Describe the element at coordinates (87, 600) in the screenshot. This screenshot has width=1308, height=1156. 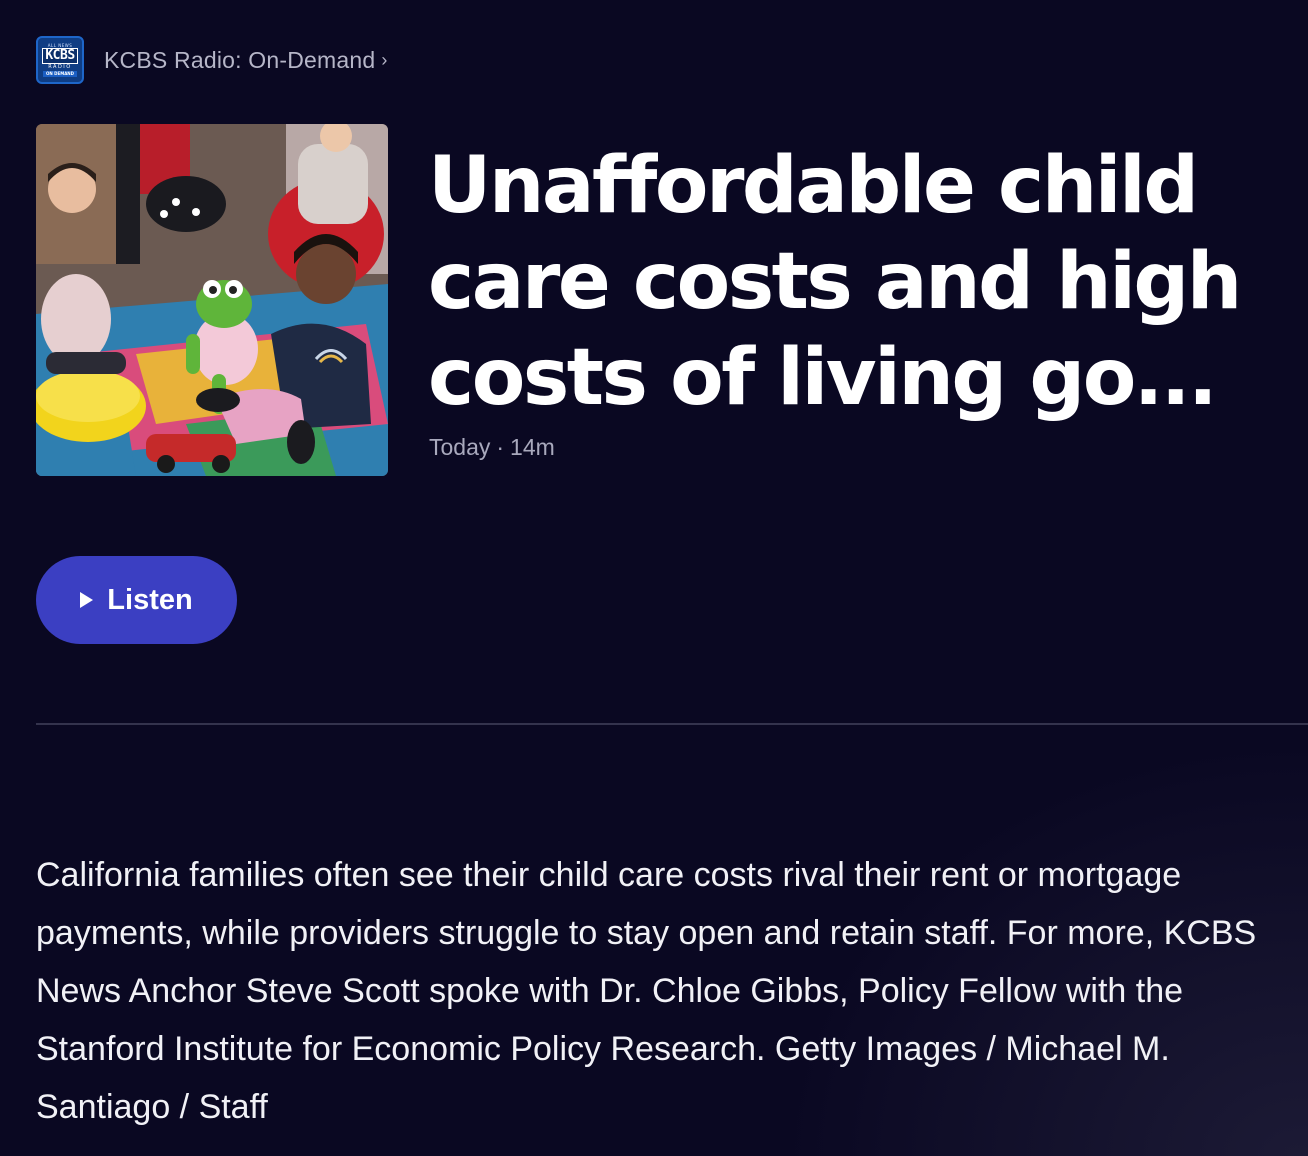
I see `play-icon` at that location.